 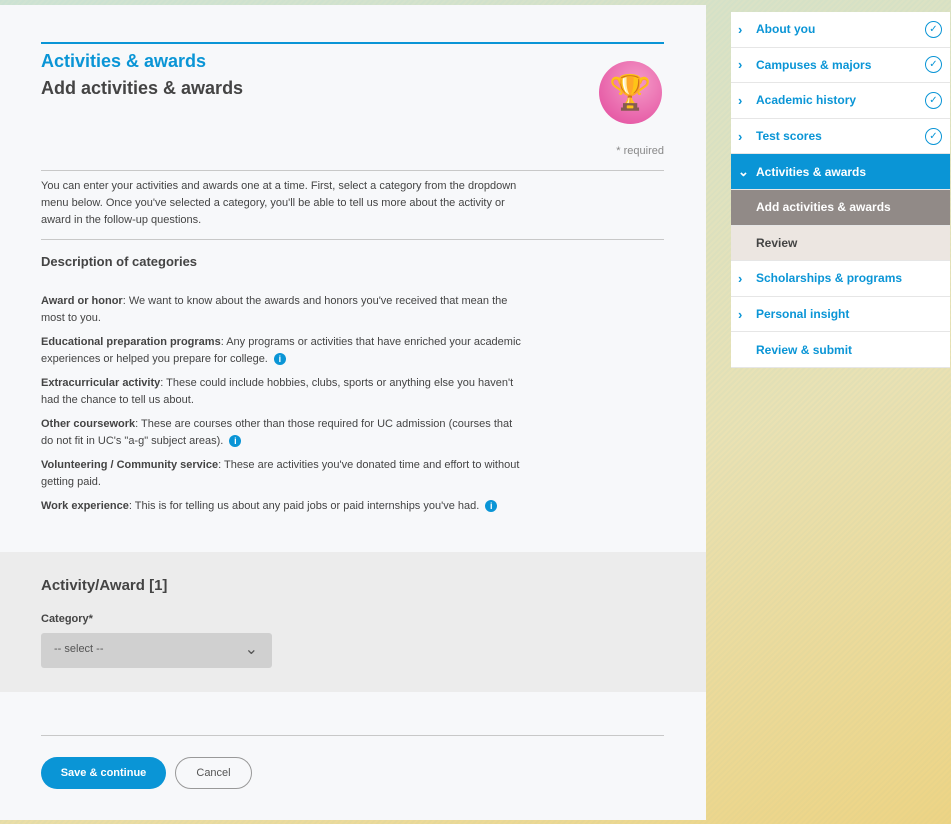 I want to click on sidebar-item-label: Campuses & majors, so click(x=814, y=64).